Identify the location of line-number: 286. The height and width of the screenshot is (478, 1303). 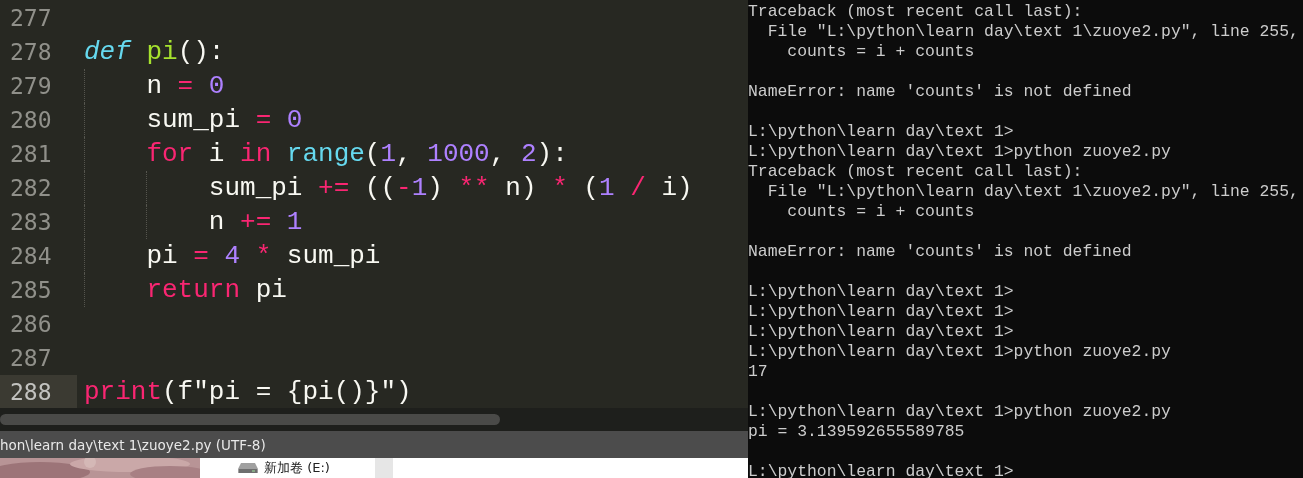
(31, 324).